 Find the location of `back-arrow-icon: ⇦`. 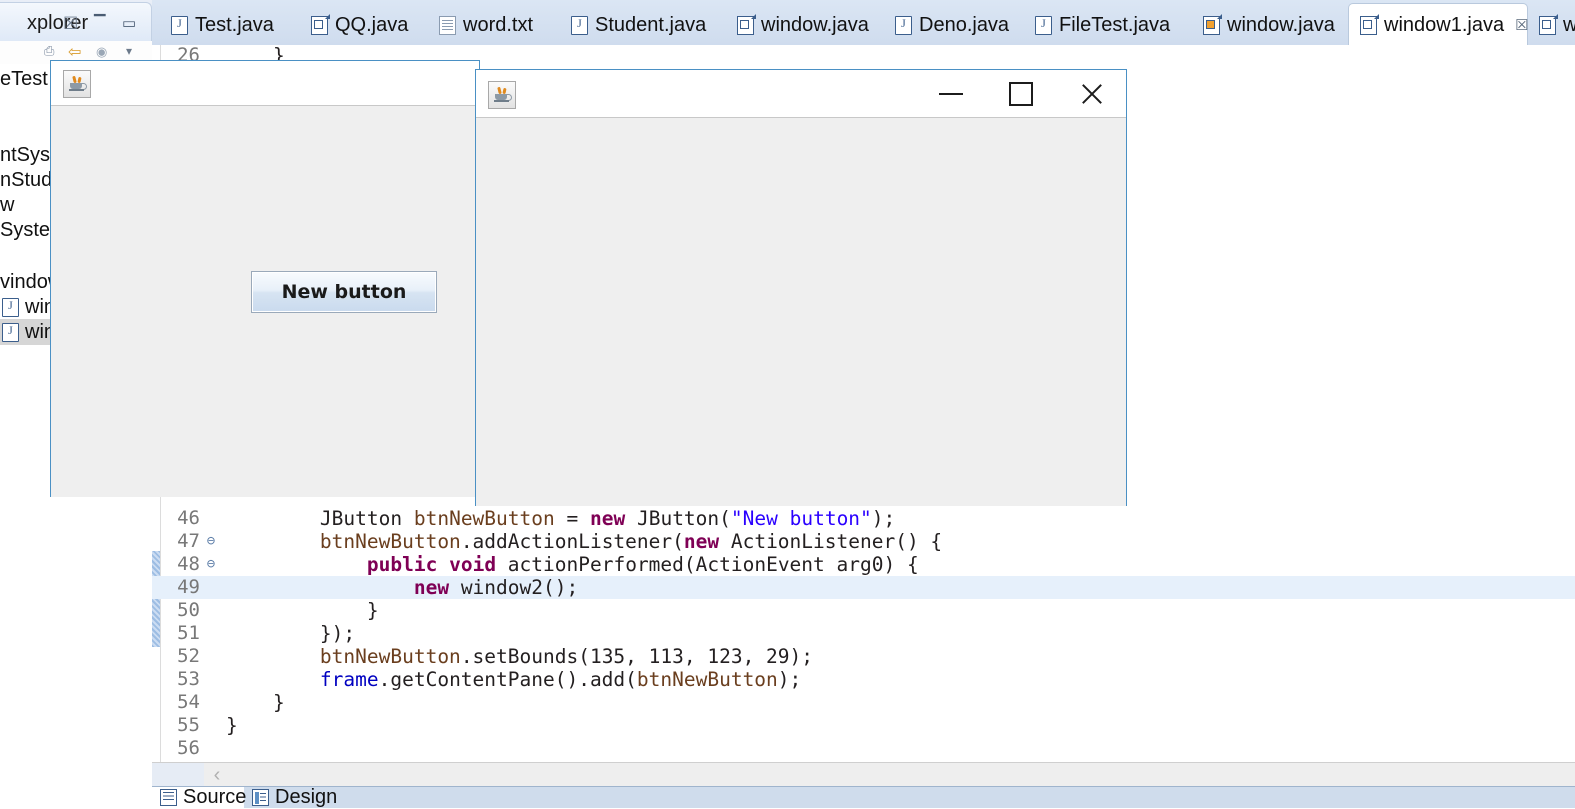

back-arrow-icon: ⇦ is located at coordinates (74, 52).